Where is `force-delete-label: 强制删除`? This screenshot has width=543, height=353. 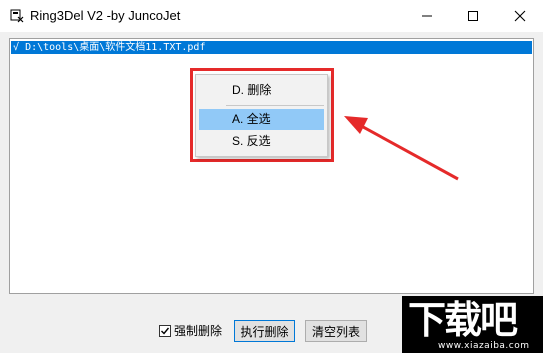 force-delete-label: 强制删除 is located at coordinates (198, 331).